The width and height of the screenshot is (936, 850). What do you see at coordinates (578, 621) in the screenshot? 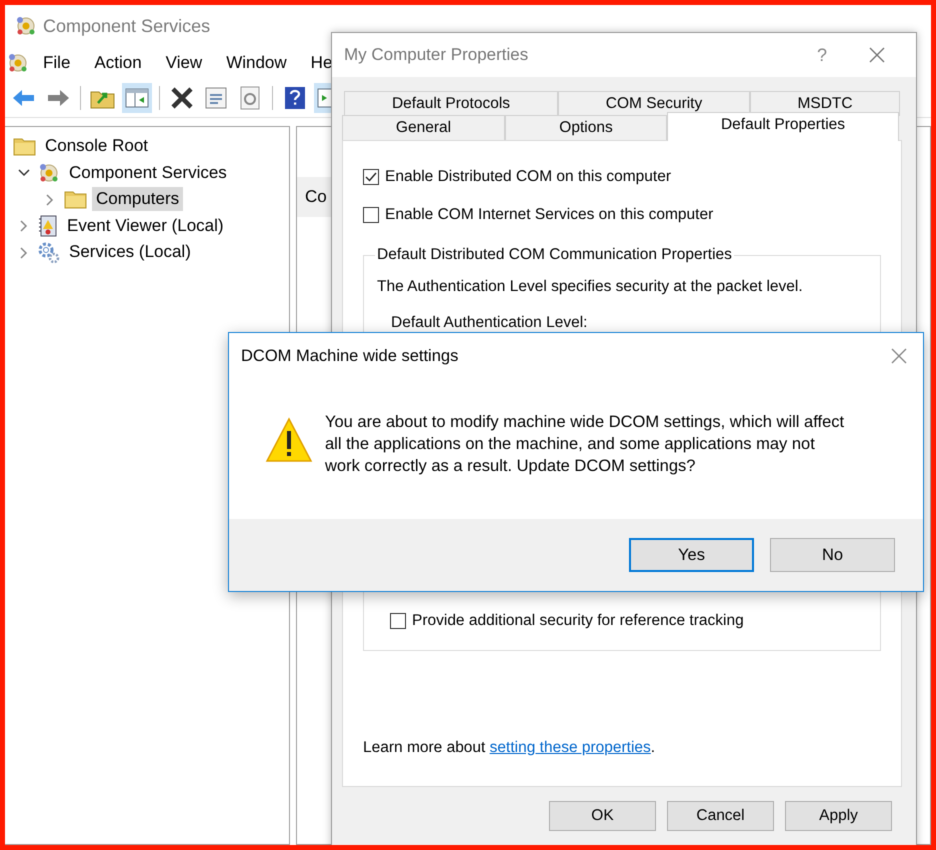
I see `checkbox-label: Provide additional security for reference tracking` at bounding box center [578, 621].